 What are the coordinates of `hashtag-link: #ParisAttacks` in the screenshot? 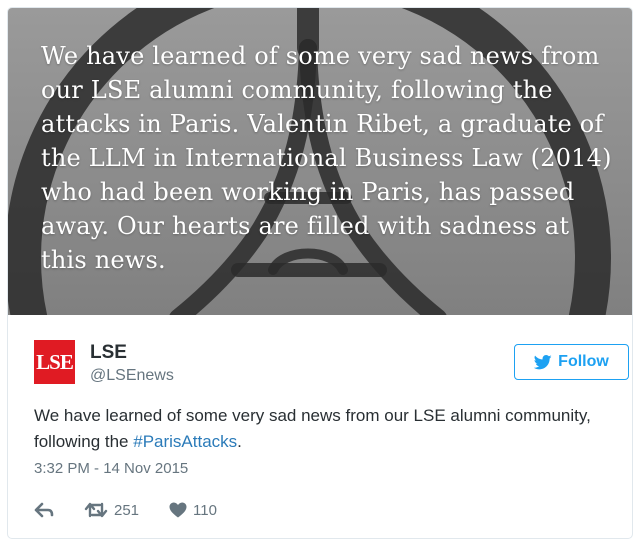 It's located at (185, 441).